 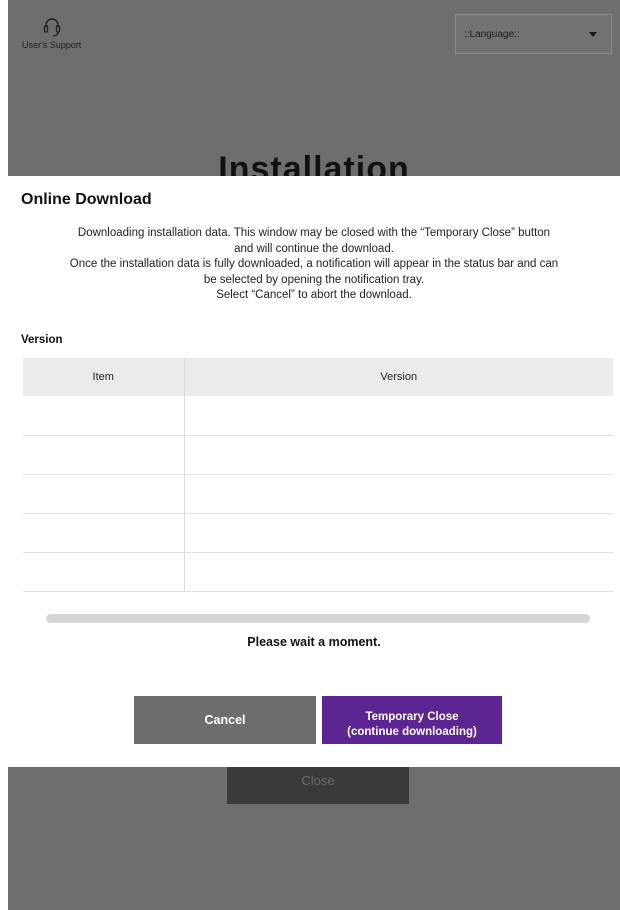 I want to click on caret-down-icon, so click(x=593, y=34).